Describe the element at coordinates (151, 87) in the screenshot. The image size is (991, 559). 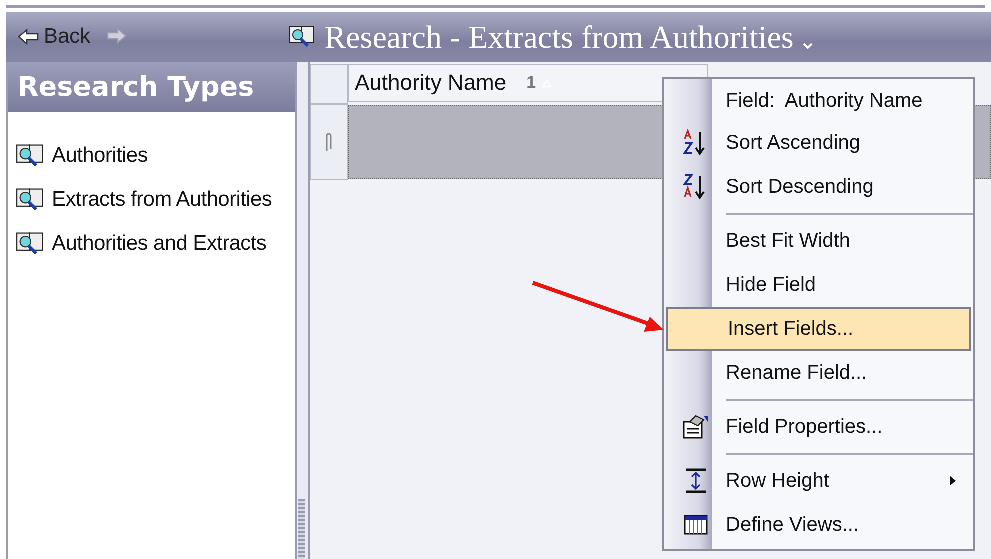
I see `sidebar-title: Research Types` at that location.